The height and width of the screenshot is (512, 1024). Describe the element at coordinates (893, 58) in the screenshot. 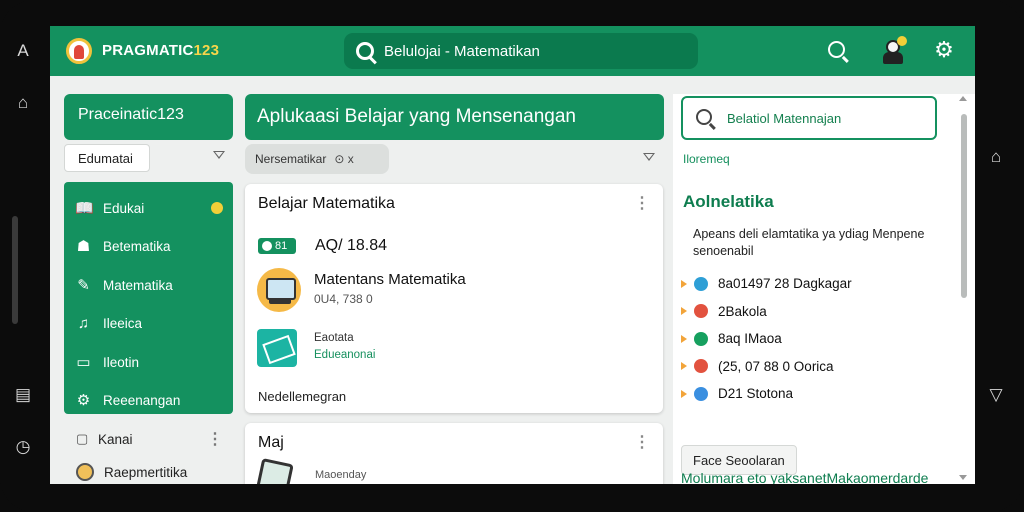

I see `avatar-body` at that location.